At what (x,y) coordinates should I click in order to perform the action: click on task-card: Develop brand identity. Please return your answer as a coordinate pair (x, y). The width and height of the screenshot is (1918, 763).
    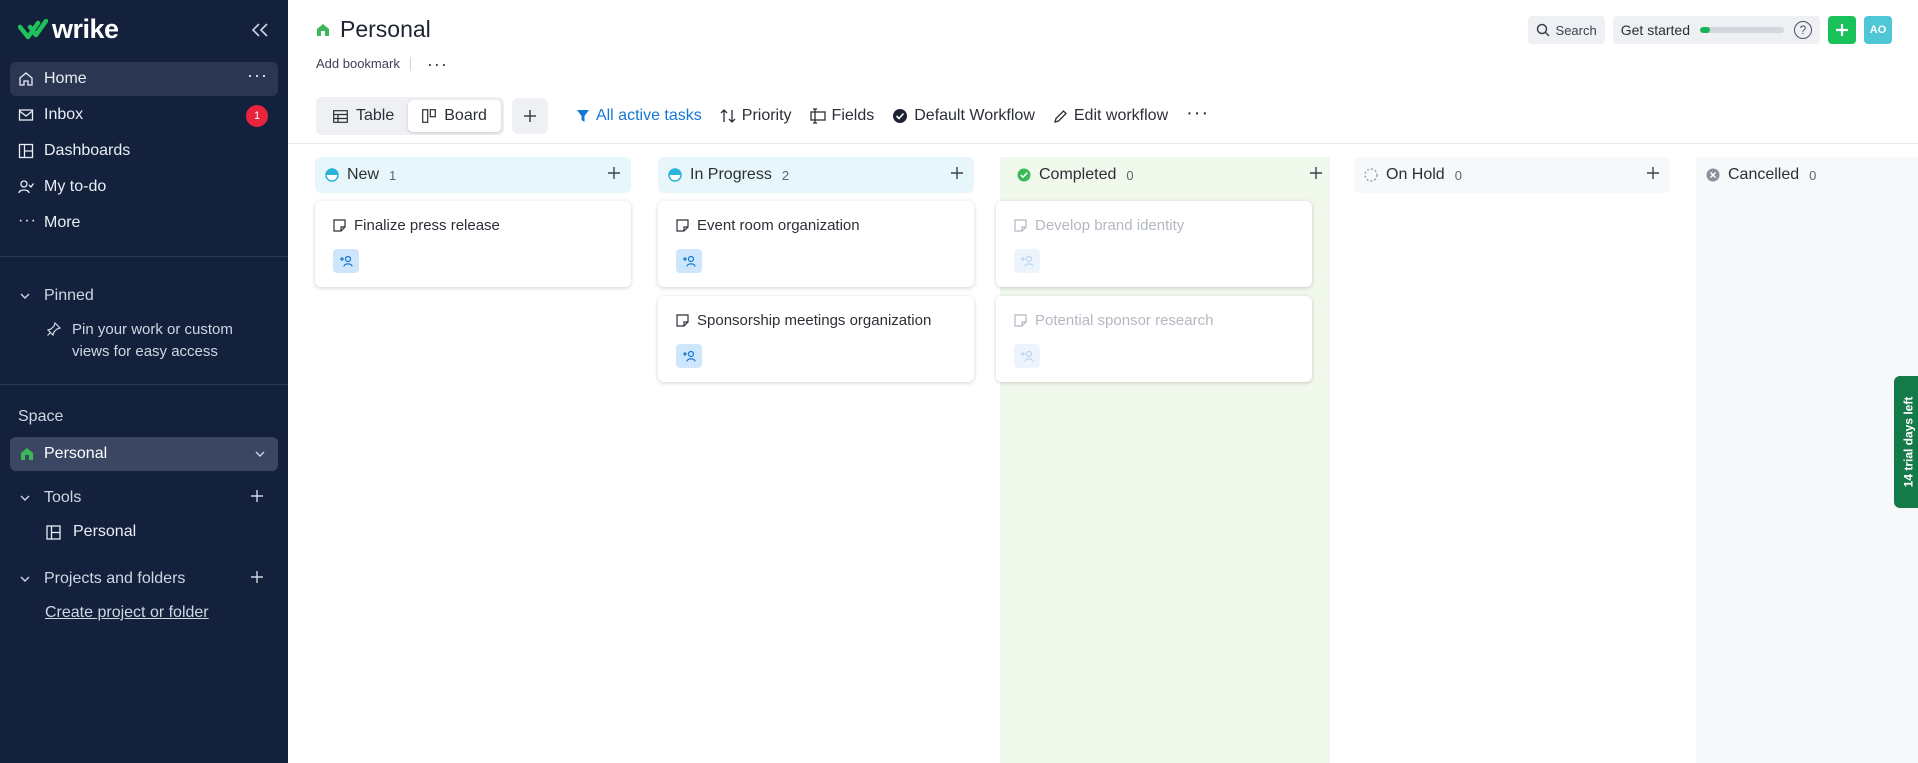
    Looking at the image, I should click on (1154, 244).